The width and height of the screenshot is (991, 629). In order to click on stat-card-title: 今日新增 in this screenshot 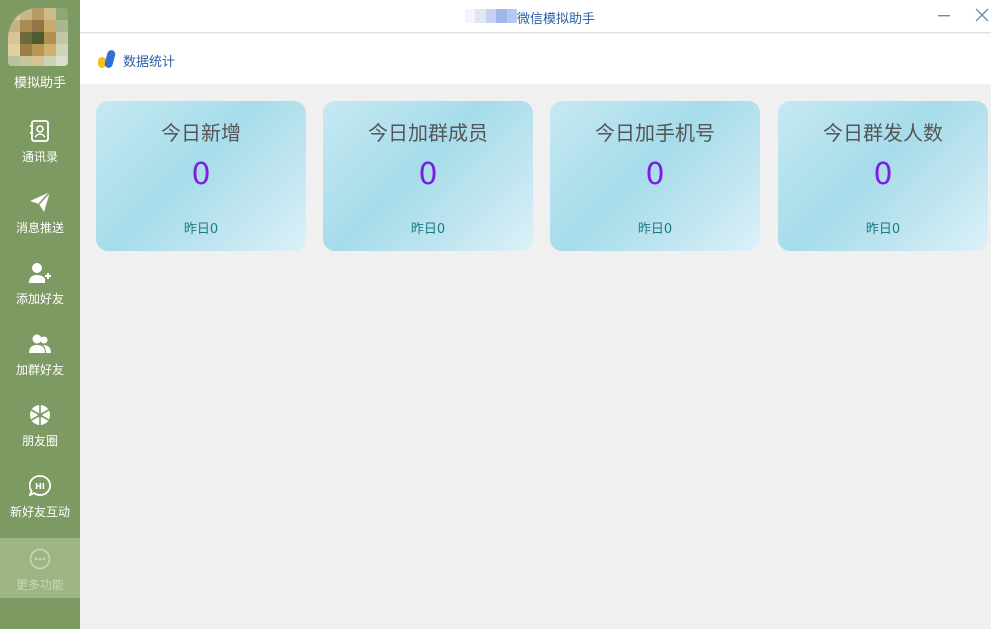, I will do `click(201, 133)`.